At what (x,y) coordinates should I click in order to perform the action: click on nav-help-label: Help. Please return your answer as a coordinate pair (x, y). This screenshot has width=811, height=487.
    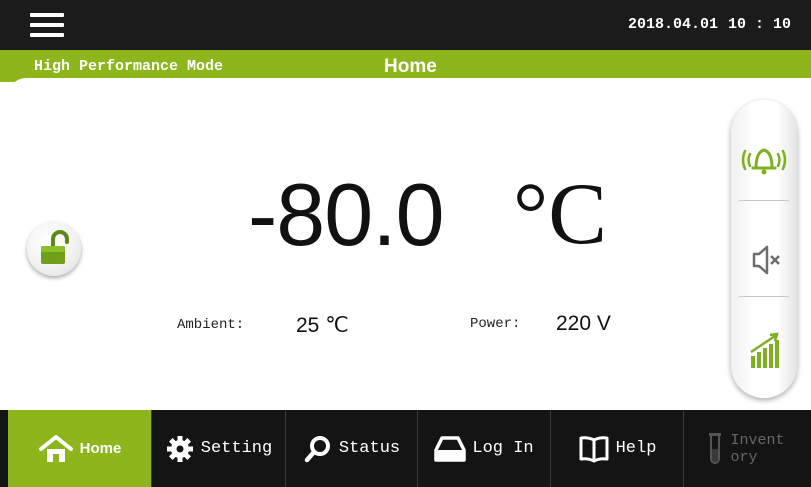
    Looking at the image, I should click on (636, 448).